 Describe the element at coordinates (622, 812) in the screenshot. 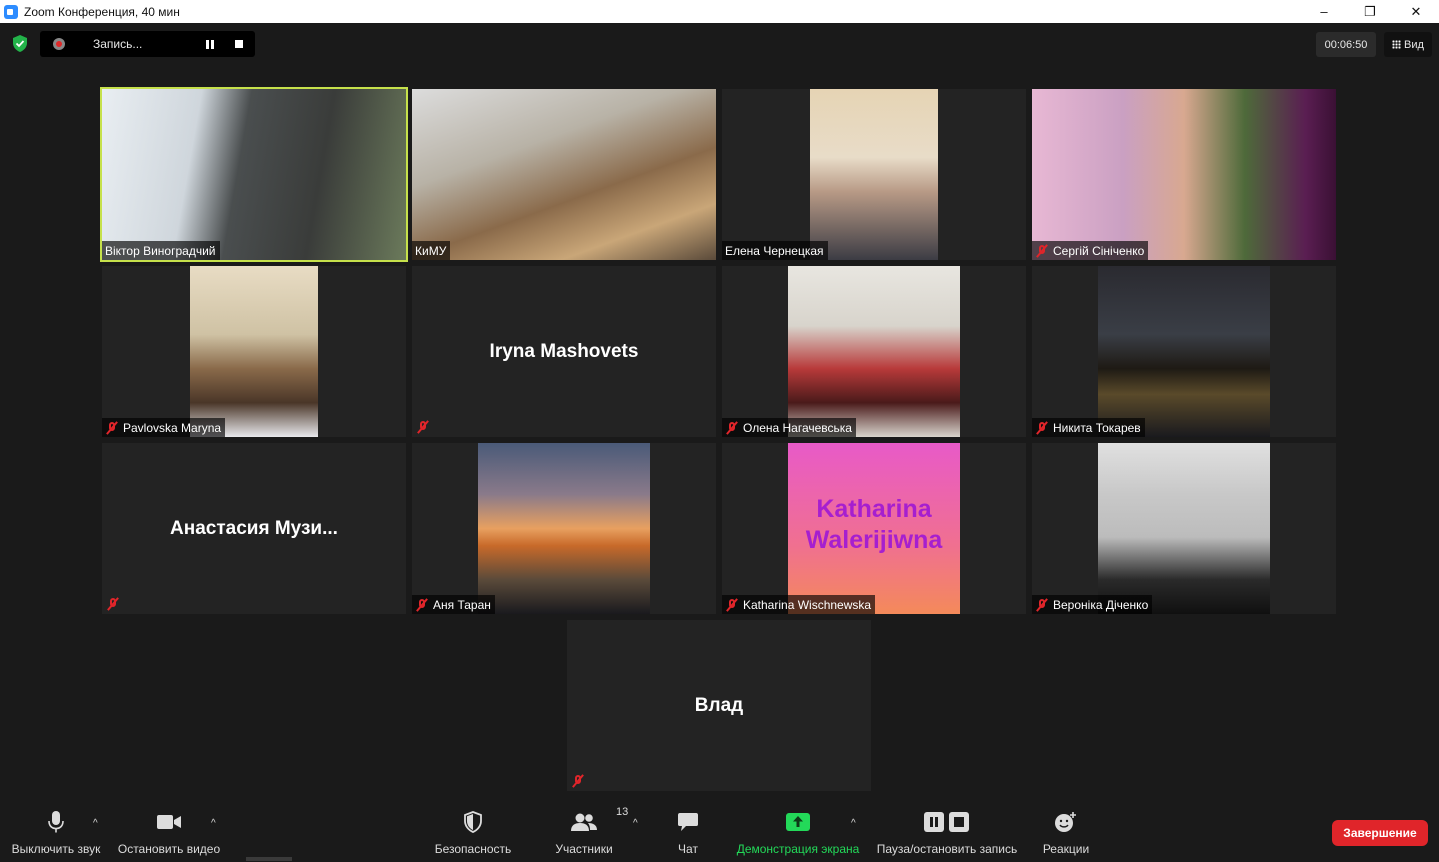

I see `participants-count-badge: 13` at that location.